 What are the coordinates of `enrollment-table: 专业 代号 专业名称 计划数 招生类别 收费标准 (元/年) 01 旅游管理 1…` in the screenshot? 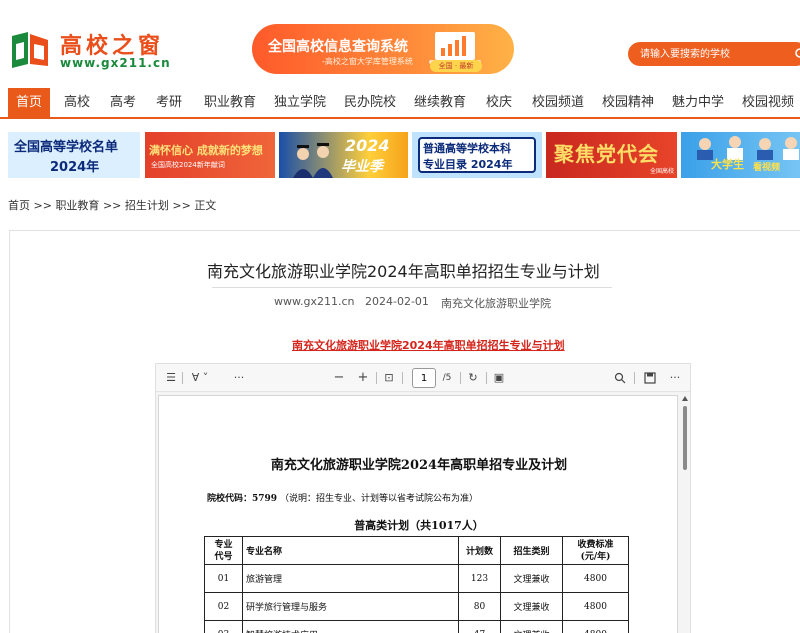 It's located at (416, 584).